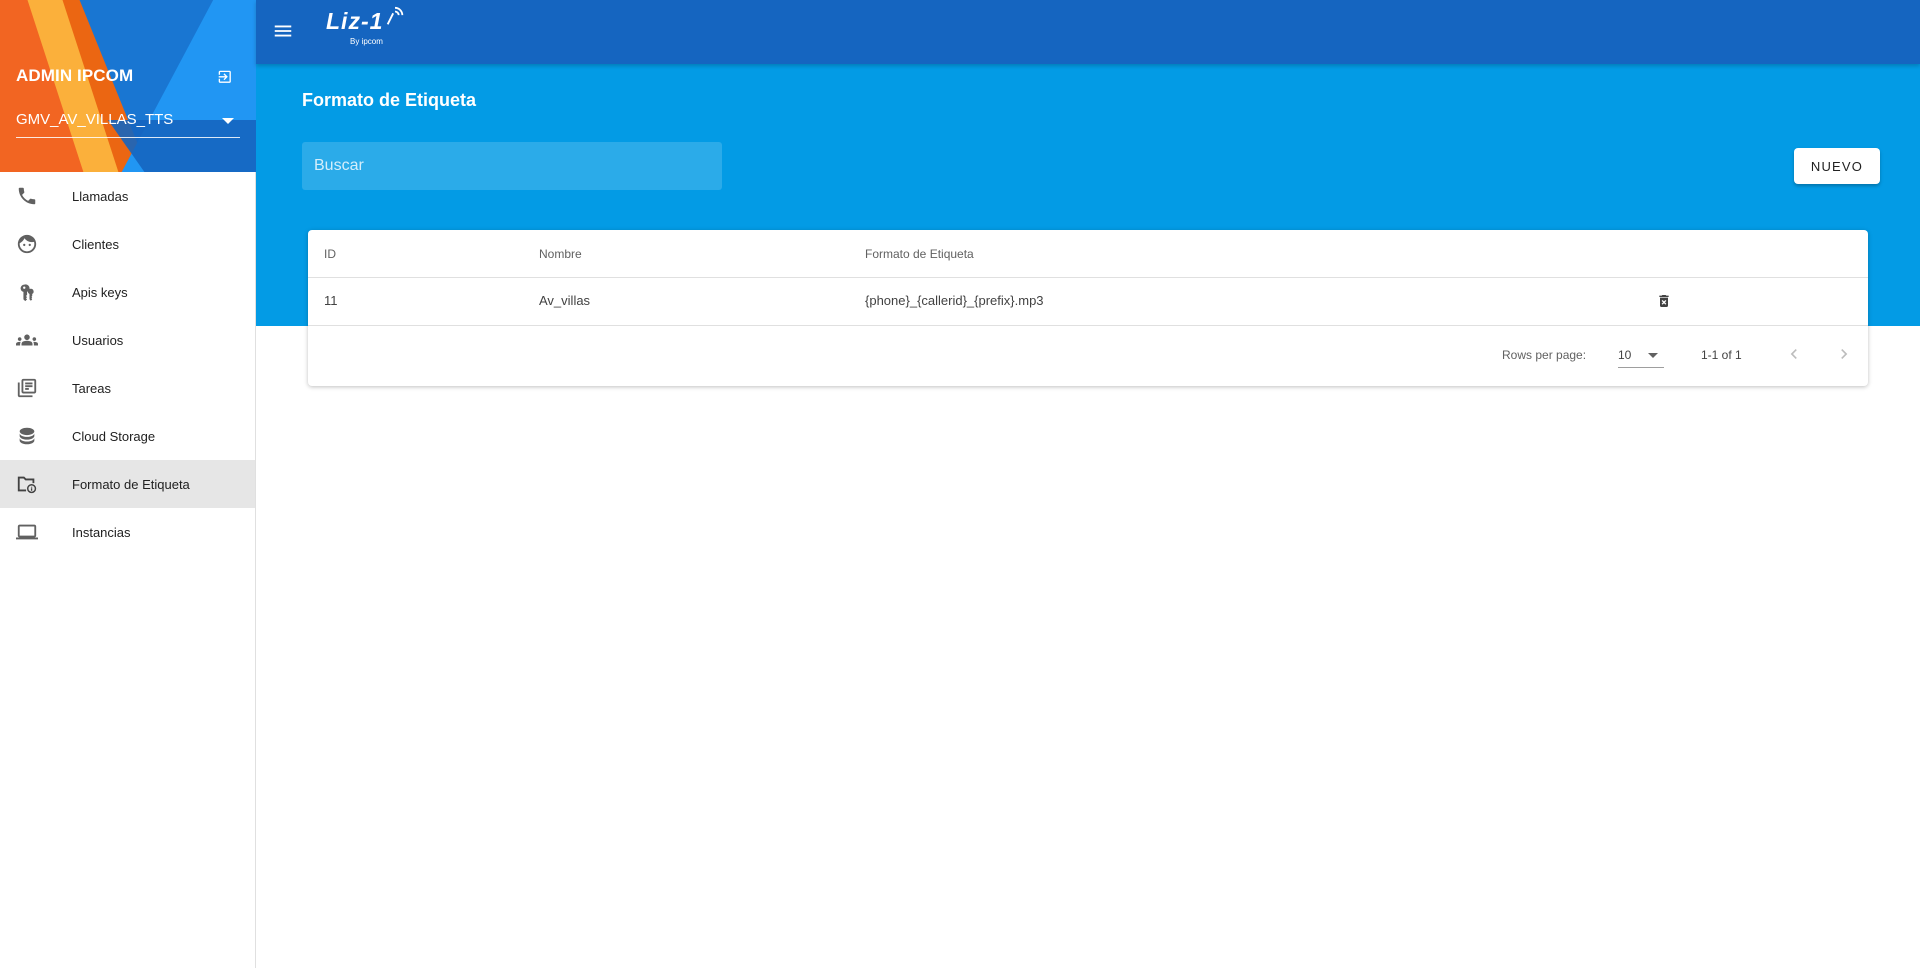  What do you see at coordinates (1844, 354) in the screenshot?
I see `chevron-right-icon` at bounding box center [1844, 354].